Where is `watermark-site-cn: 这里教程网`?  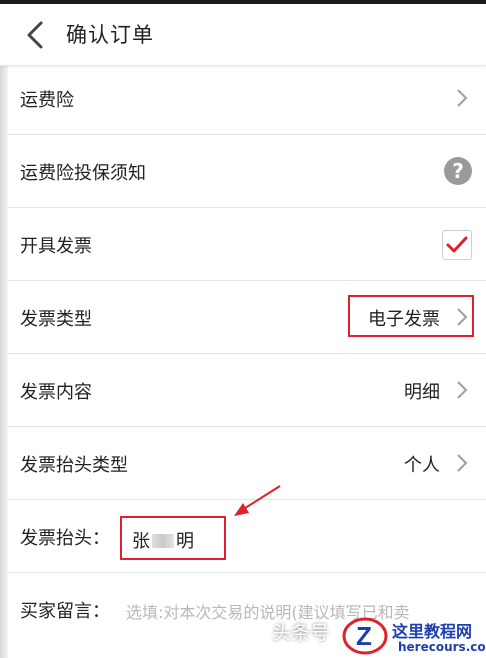 watermark-site-cn: 这里教程网 is located at coordinates (432, 631).